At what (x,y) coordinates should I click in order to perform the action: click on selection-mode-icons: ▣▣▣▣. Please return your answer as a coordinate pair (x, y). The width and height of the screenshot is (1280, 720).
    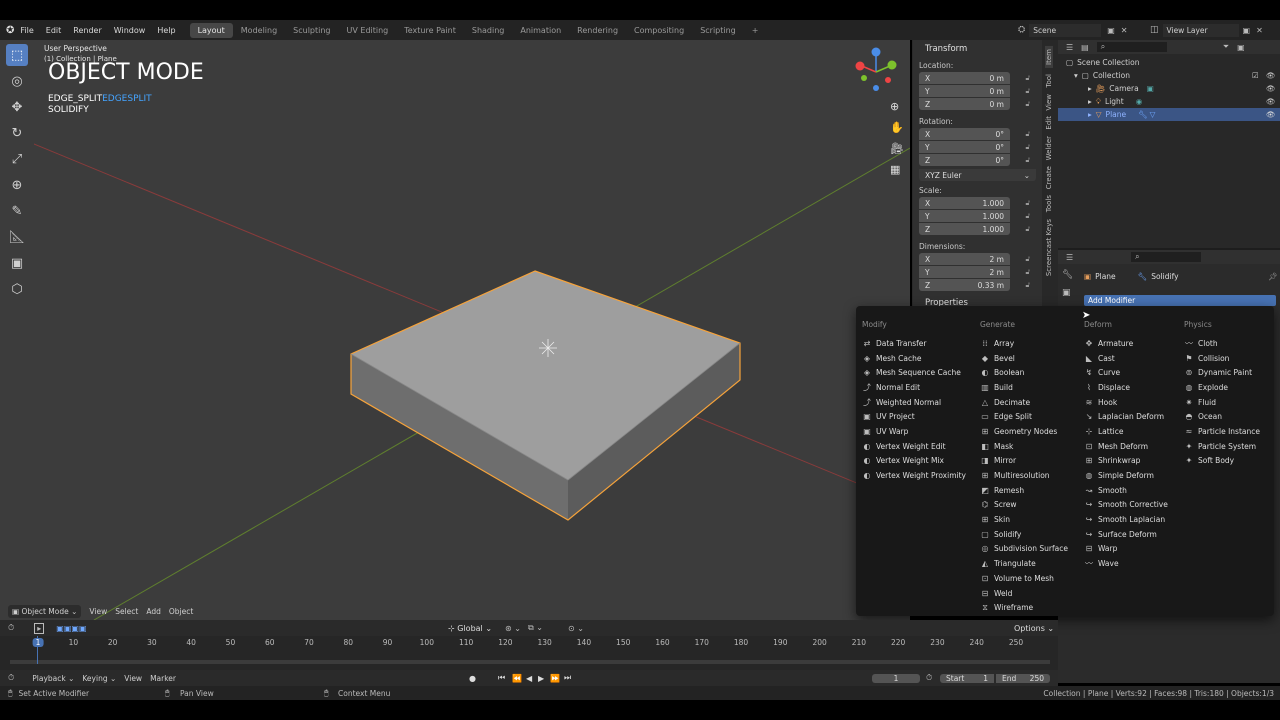
    Looking at the image, I should click on (71, 628).